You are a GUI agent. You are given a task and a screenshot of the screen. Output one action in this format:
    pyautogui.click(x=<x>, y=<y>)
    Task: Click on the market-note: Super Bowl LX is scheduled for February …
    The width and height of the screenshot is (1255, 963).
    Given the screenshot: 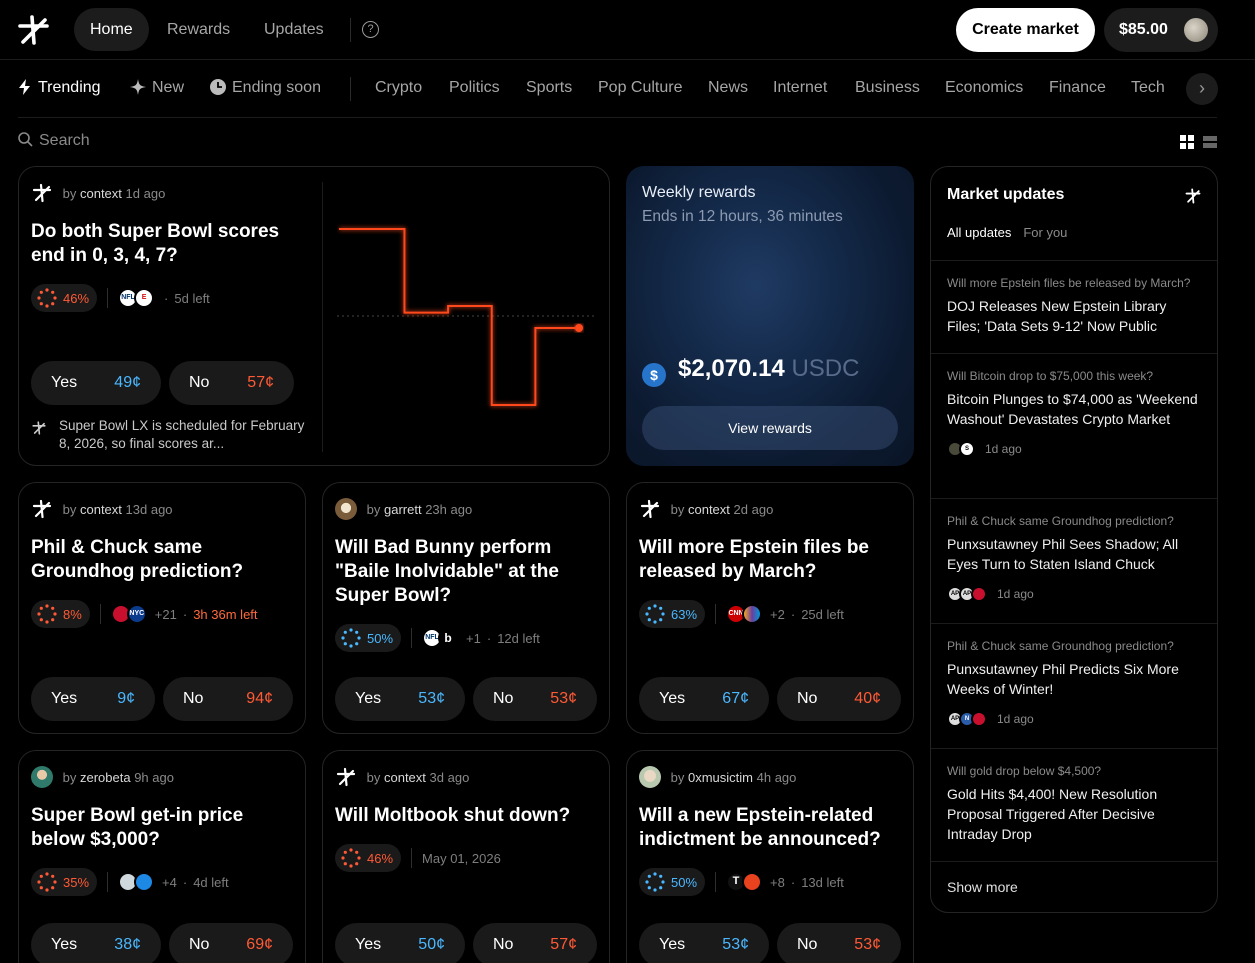 What is the action you would take?
    pyautogui.click(x=171, y=435)
    